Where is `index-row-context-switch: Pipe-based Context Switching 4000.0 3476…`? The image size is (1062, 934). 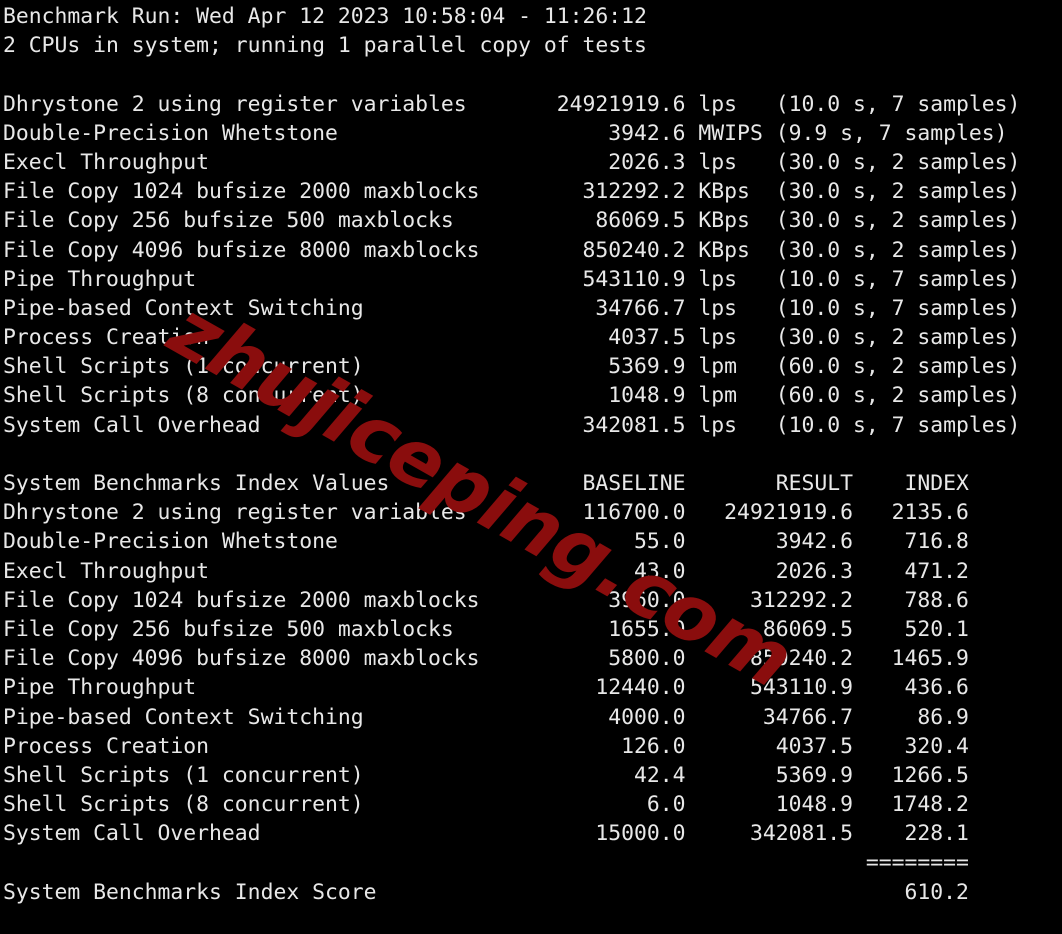
index-row-context-switch: Pipe-based Context Switching 4000.0 3476… is located at coordinates (486, 717).